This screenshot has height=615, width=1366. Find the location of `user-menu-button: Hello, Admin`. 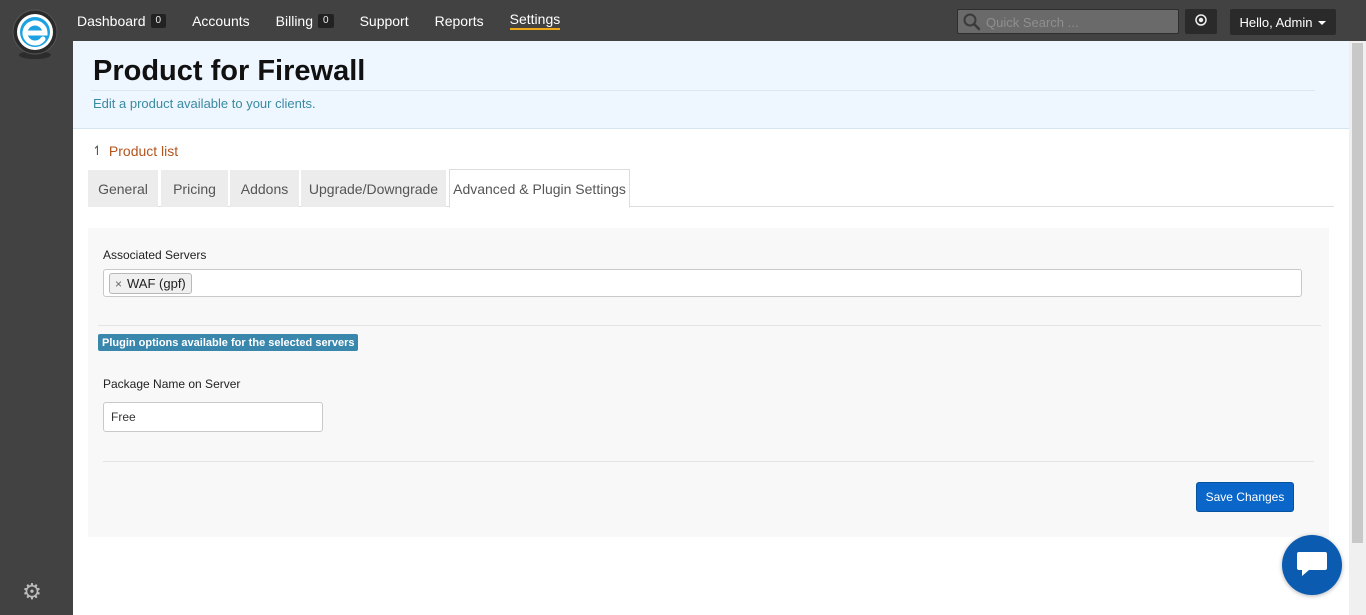

user-menu-button: Hello, Admin is located at coordinates (1283, 22).